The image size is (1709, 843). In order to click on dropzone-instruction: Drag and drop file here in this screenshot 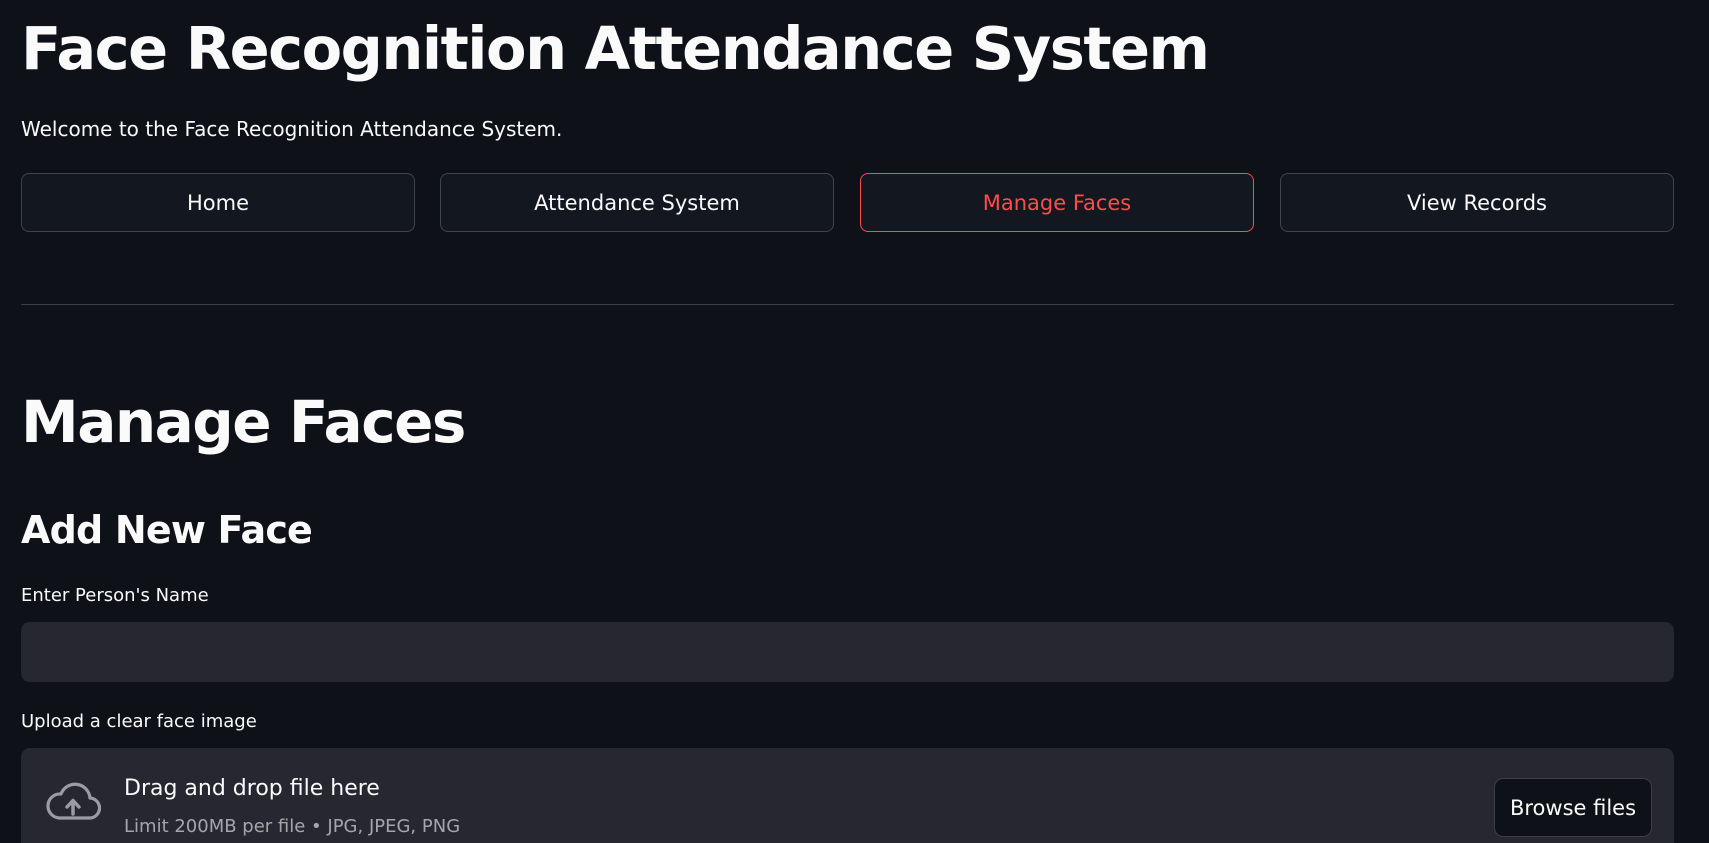, I will do `click(252, 788)`.